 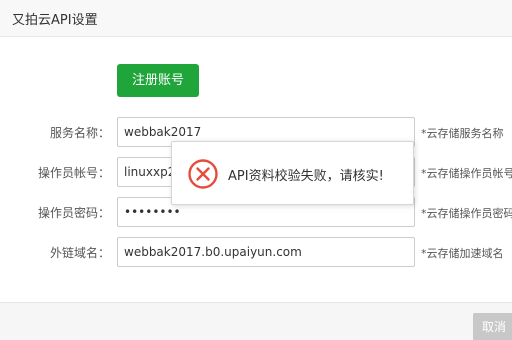 I want to click on form-row-external-domain: 外链域名： *云存储加速域名, so click(x=256, y=252).